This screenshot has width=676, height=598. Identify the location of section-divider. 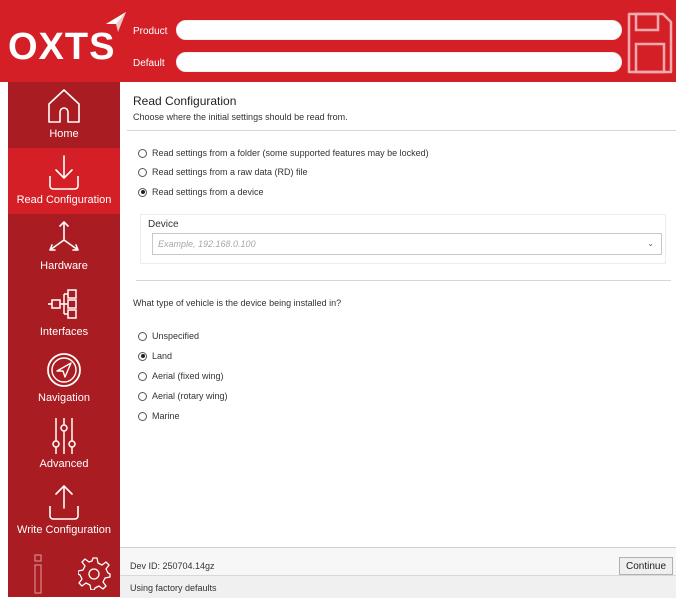
(403, 280).